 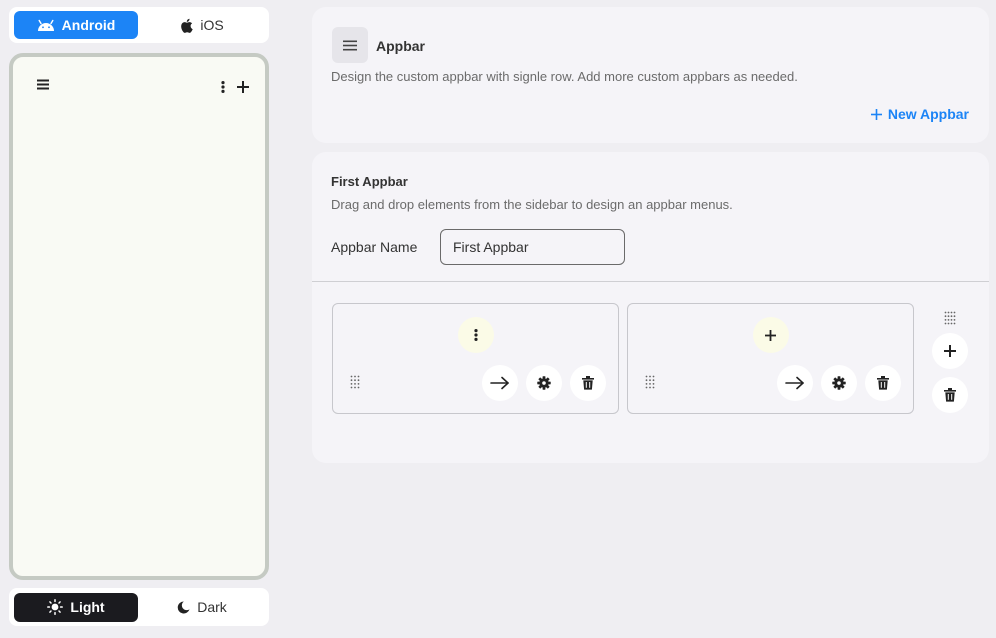 I want to click on page-title: Appbar, so click(x=400, y=46).